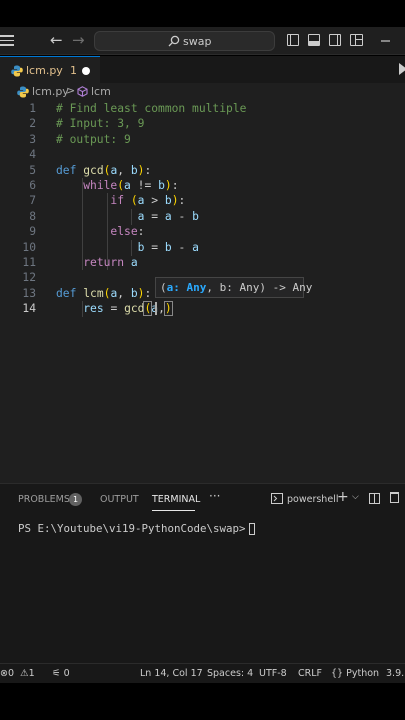 The height and width of the screenshot is (720, 405). What do you see at coordinates (314, 40) in the screenshot?
I see `toggle-panel-icon` at bounding box center [314, 40].